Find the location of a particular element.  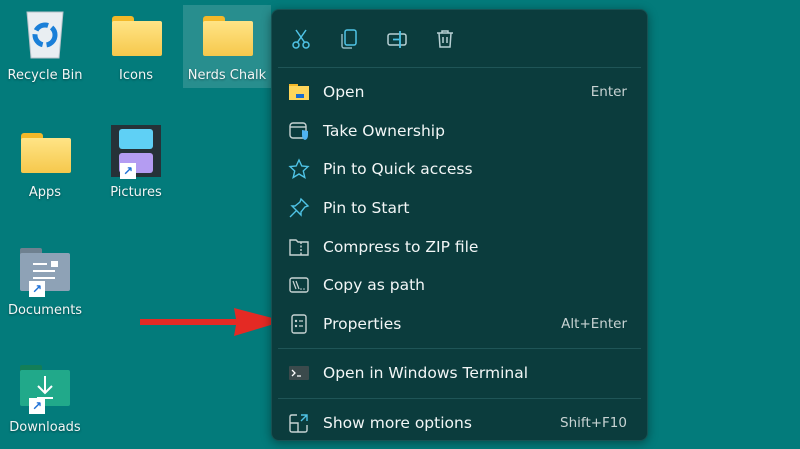

desktop-icon-label: Downloads is located at coordinates (45, 427).